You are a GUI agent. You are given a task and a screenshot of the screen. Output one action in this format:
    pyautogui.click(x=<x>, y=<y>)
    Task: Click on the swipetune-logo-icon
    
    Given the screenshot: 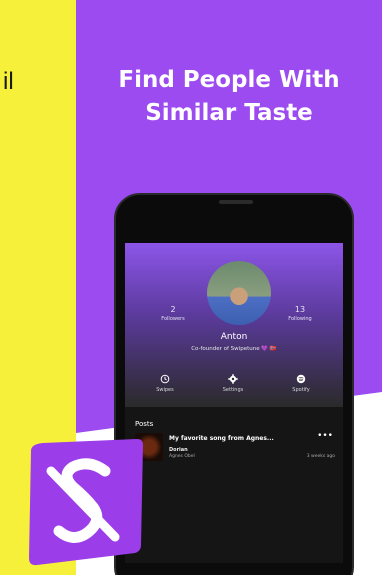 What is the action you would take?
    pyautogui.click(x=86, y=502)
    